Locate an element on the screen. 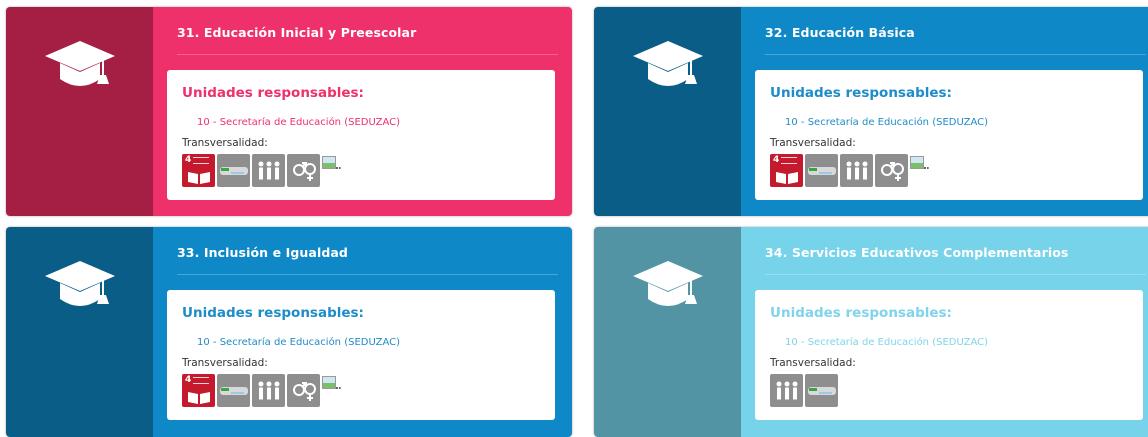 The width and height of the screenshot is (1148, 437). transversality-icons is located at coordinates (804, 390).